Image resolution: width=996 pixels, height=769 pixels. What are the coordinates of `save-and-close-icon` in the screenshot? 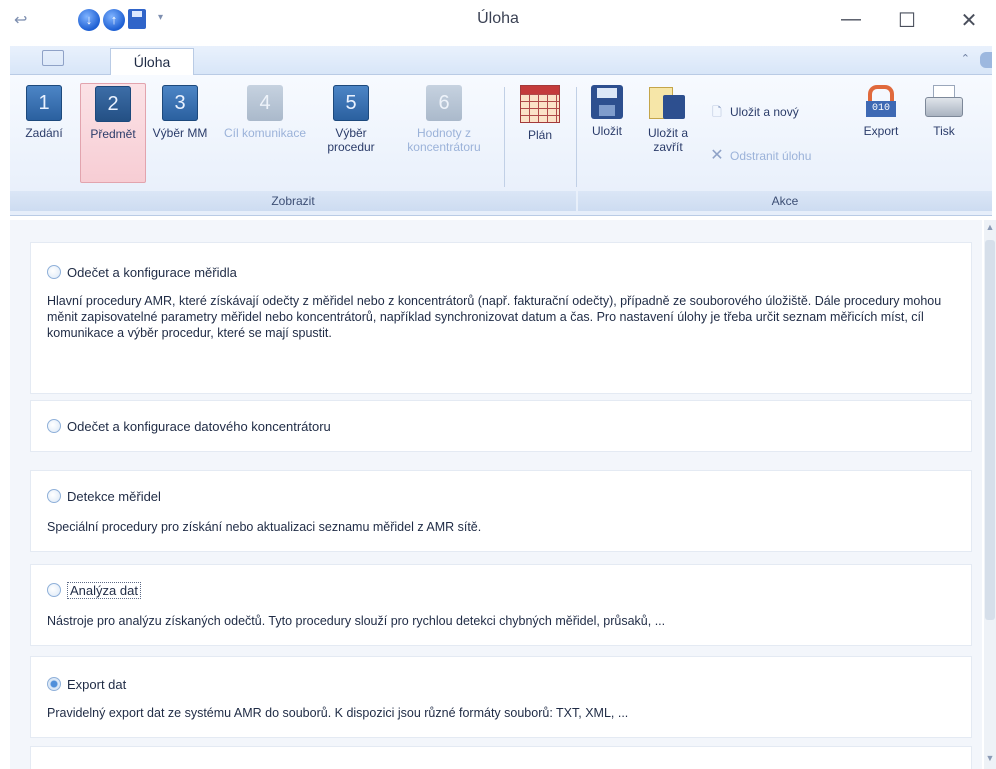 It's located at (668, 103).